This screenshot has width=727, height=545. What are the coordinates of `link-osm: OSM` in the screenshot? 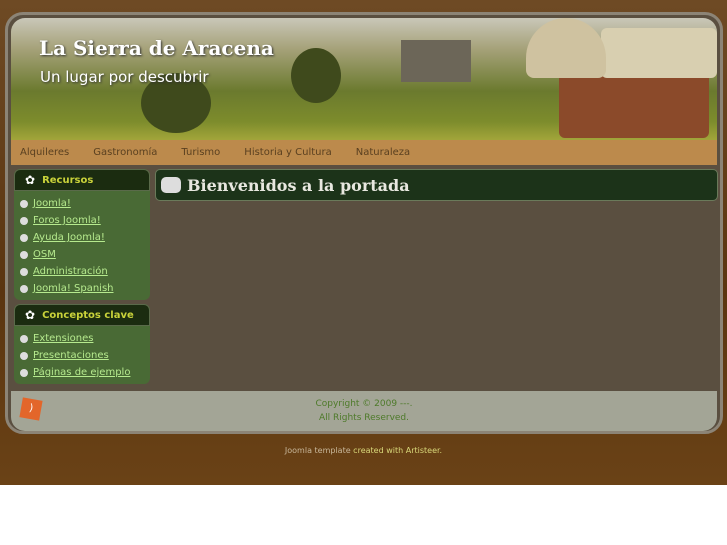 It's located at (44, 254).